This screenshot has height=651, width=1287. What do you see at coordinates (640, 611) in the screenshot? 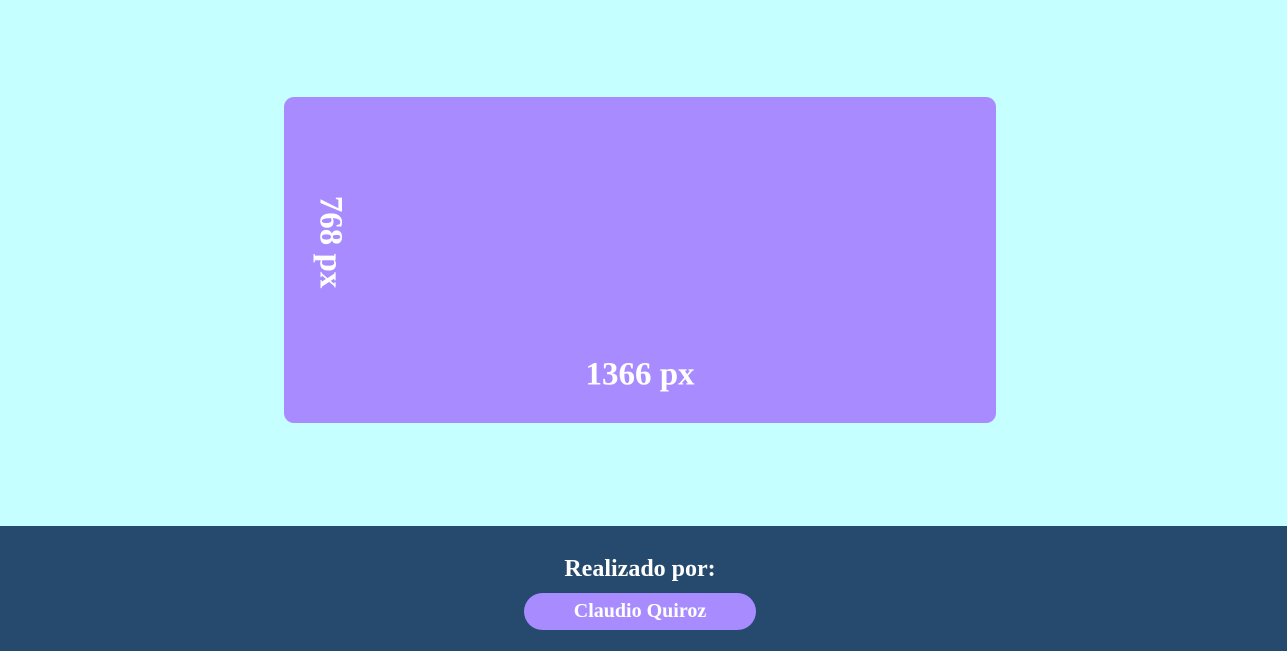
I see `author-button: Claudio Quiroz` at bounding box center [640, 611].